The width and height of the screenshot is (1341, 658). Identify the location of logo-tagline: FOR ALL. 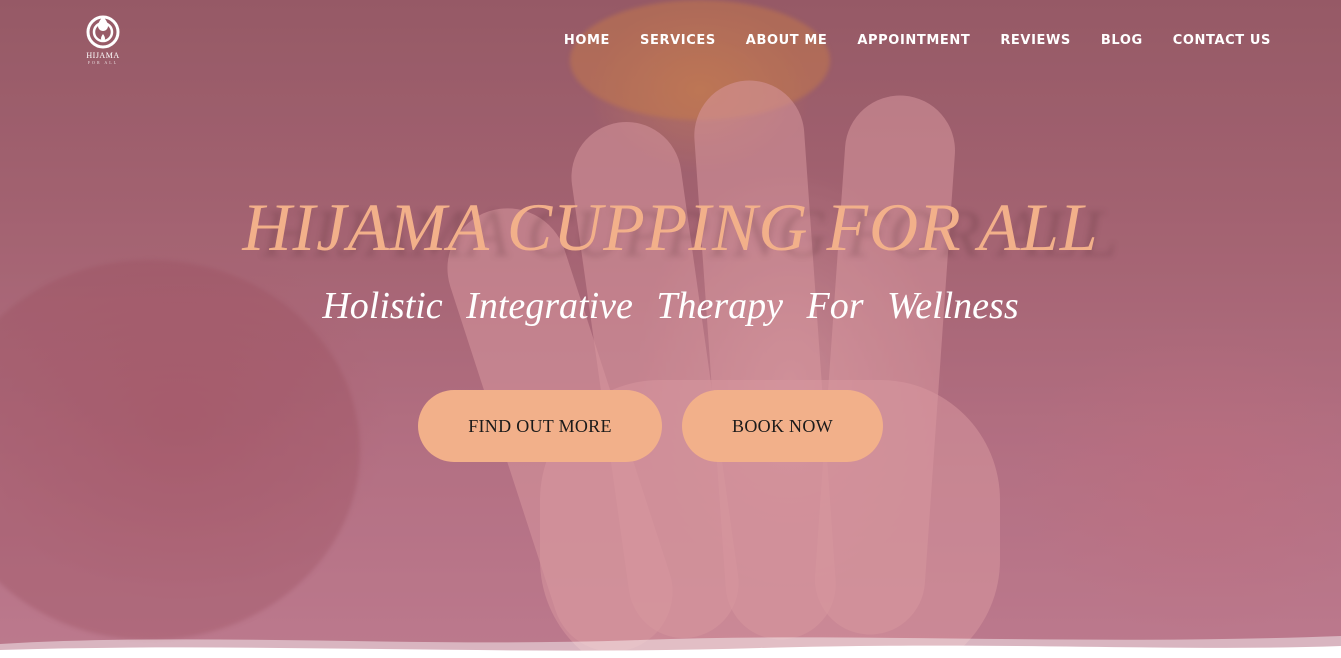
(103, 62).